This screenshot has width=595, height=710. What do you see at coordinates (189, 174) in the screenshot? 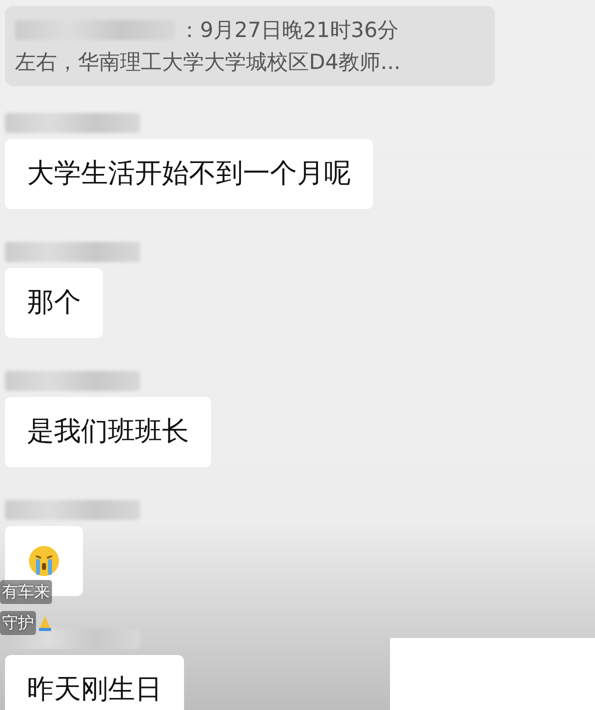
I see `message-bubble: 大学生活开始不到一个月呢` at bounding box center [189, 174].